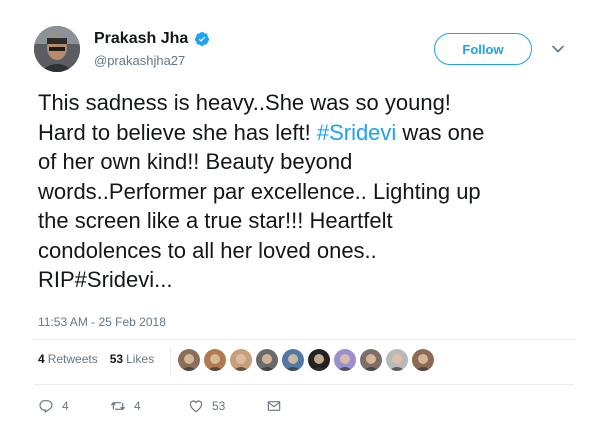 Image resolution: width=600 pixels, height=444 pixels. Describe the element at coordinates (304, 384) in the screenshot. I see `divider-bottom` at that location.